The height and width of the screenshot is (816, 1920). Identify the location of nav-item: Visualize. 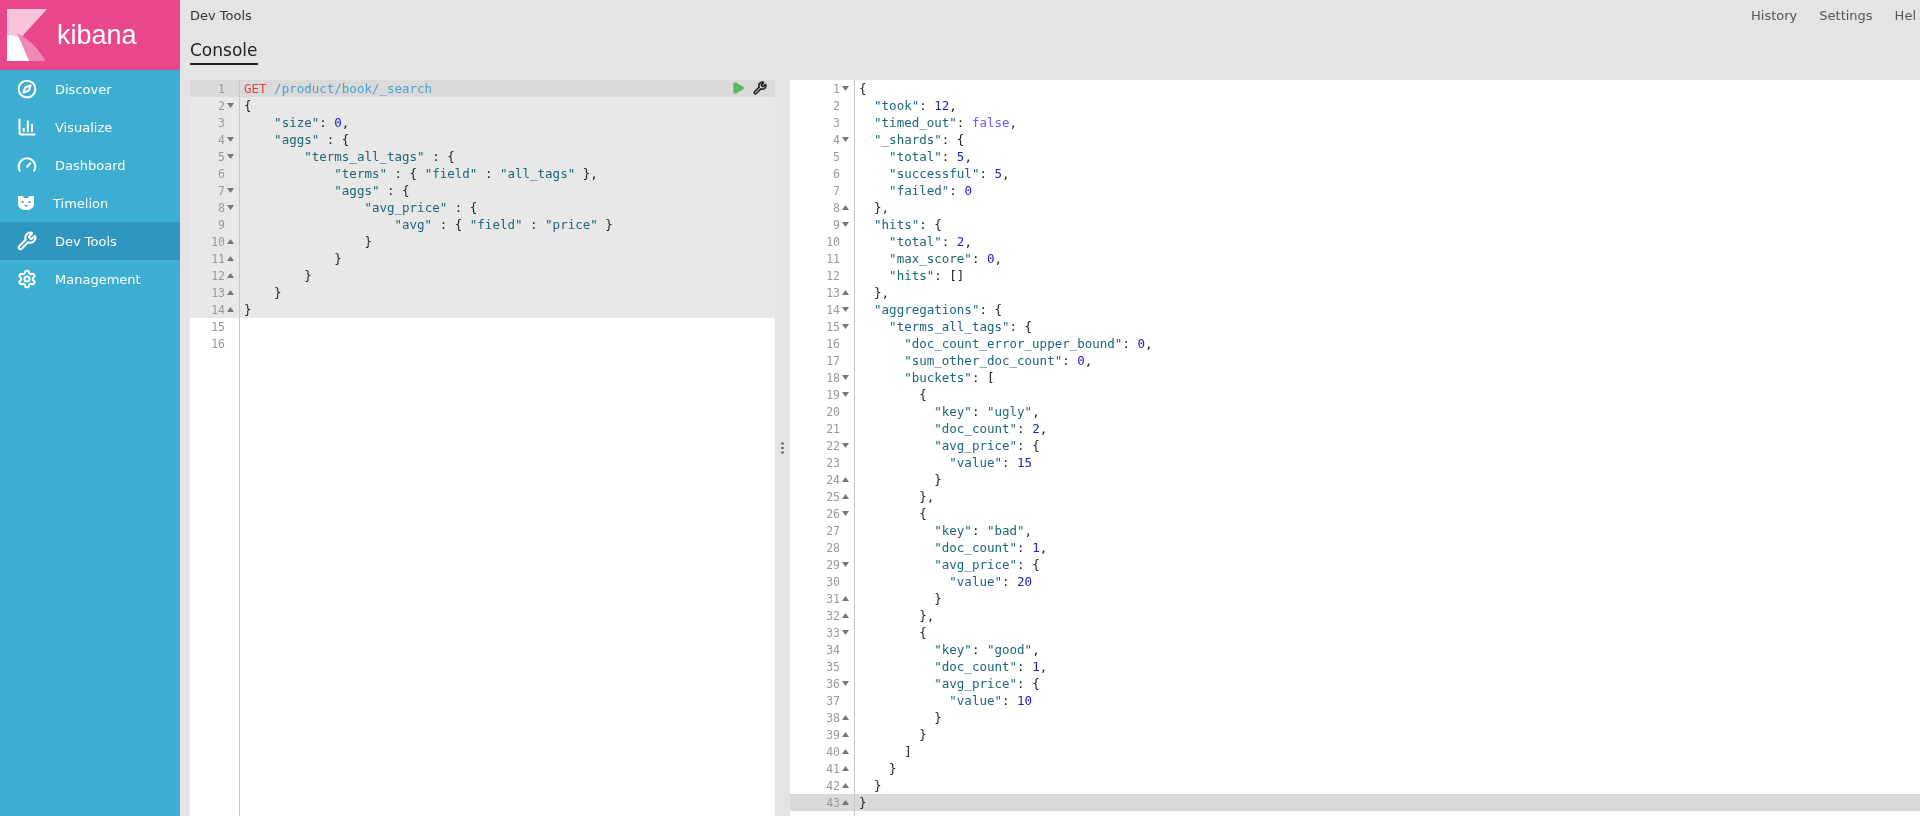
(90, 127).